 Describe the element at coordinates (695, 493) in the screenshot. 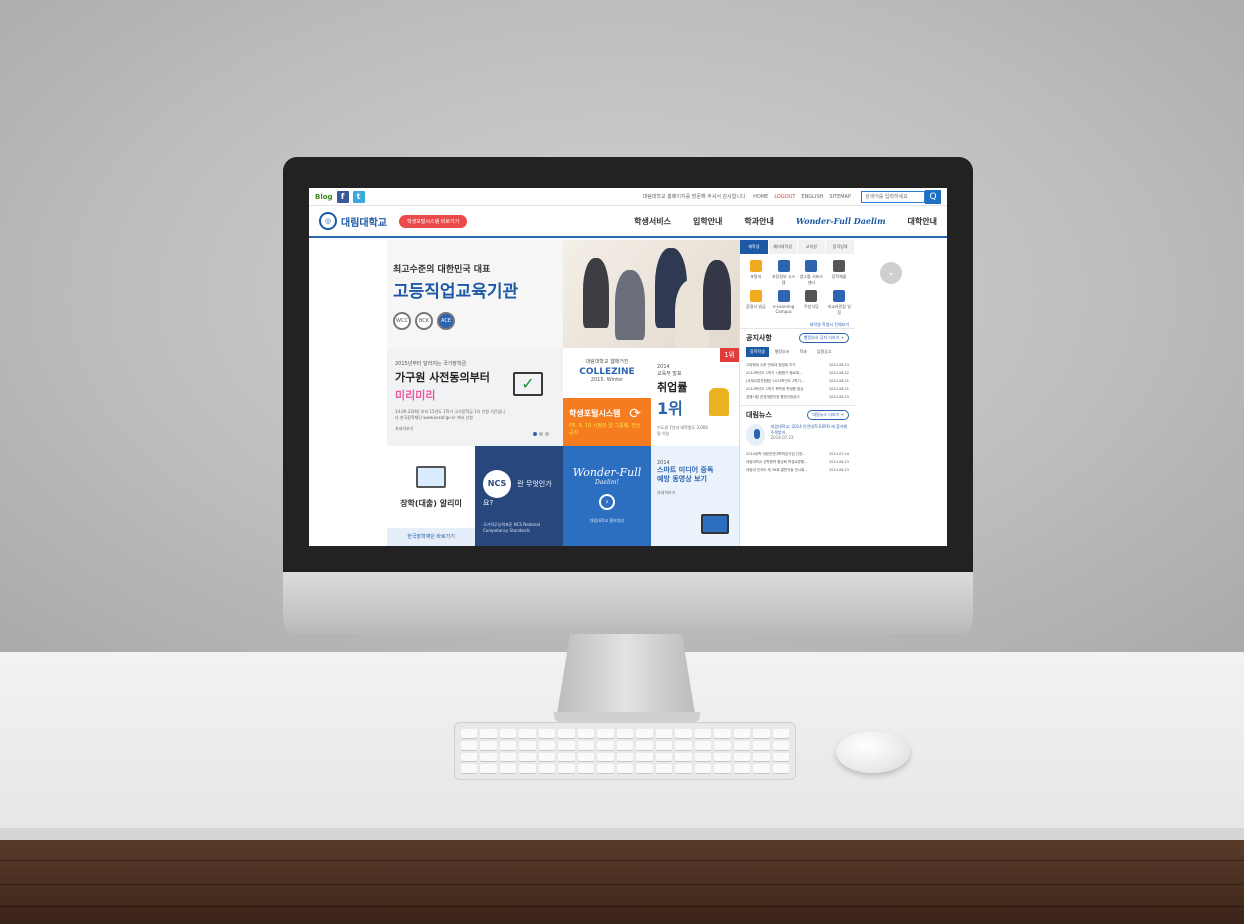

I see `media-more-link: 자세히보기` at that location.